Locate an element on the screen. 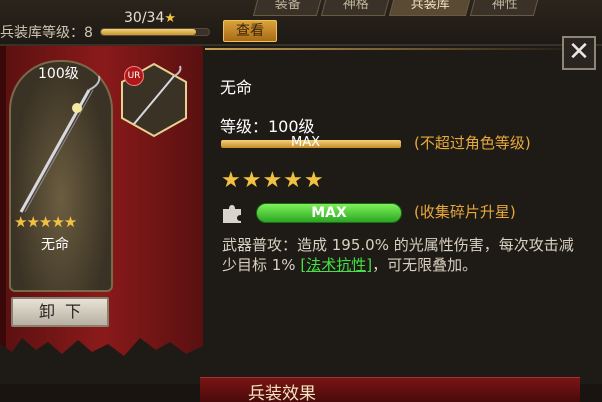  rarity-badge: UR is located at coordinates (134, 76).